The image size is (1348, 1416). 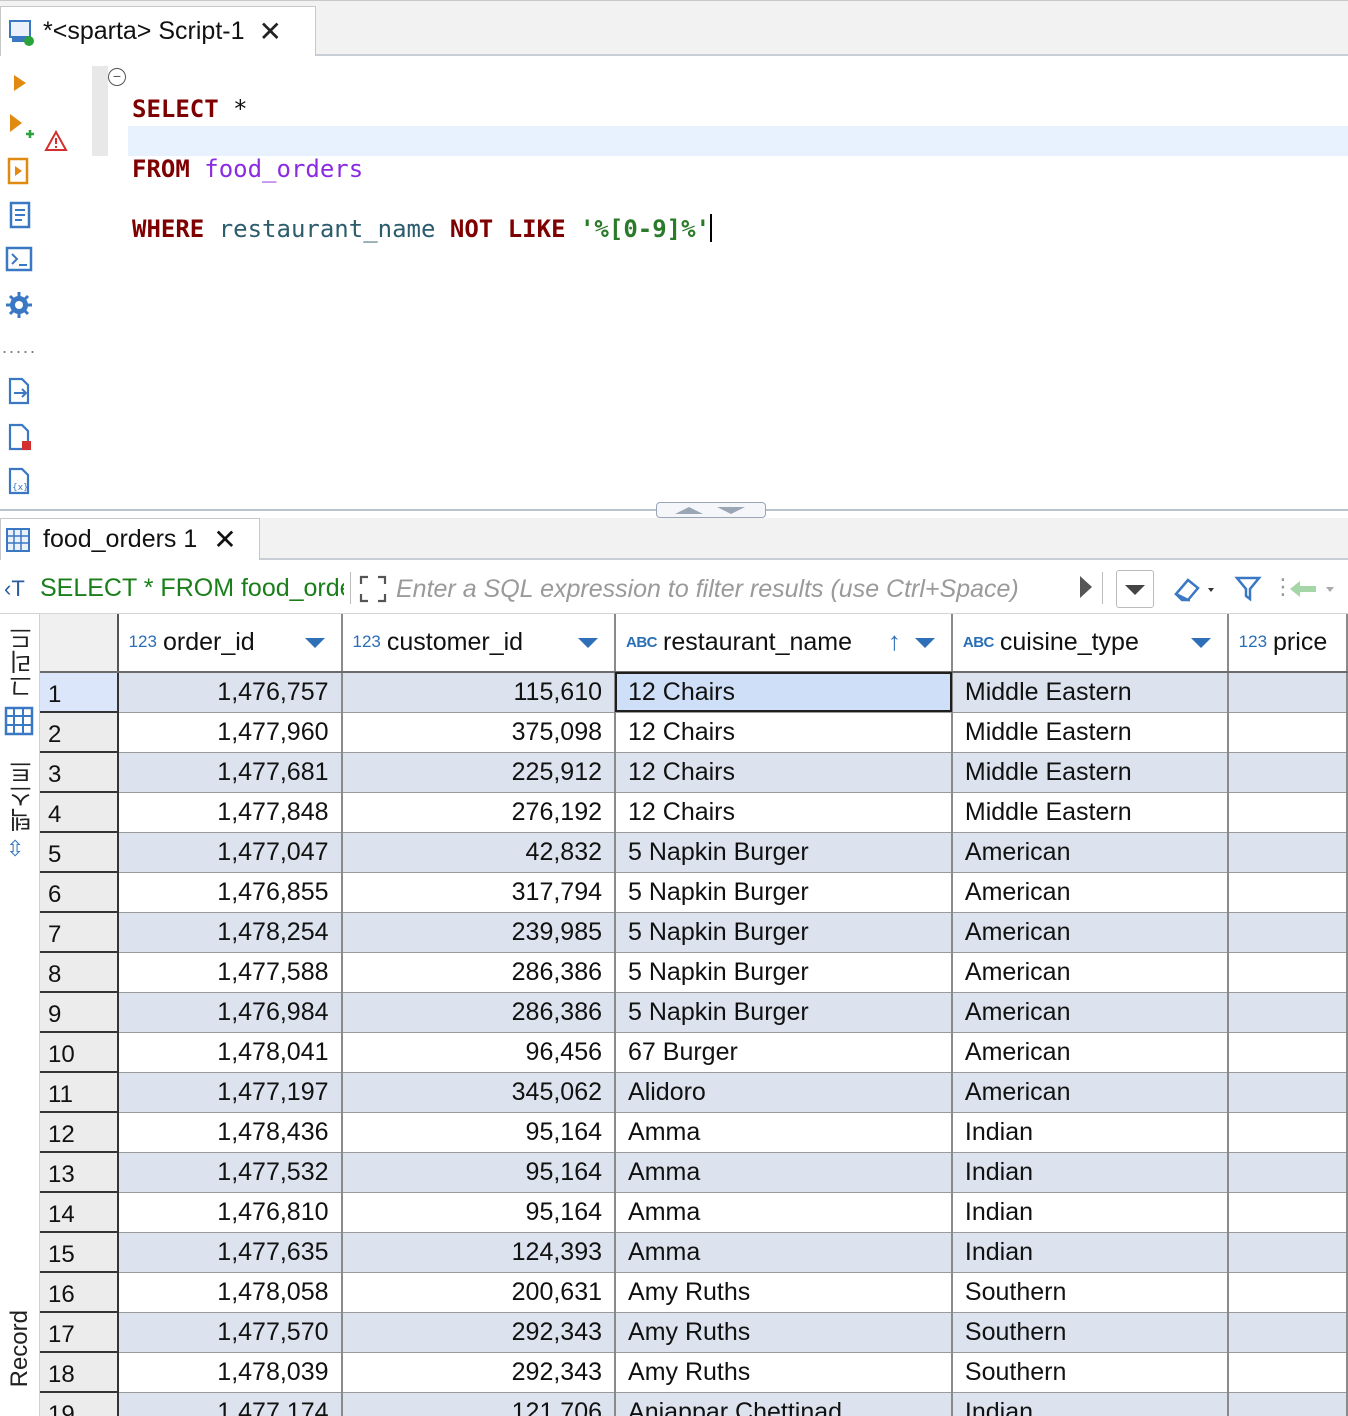 I want to click on cell-cuisine-type: Middle Eastern, so click(x=1090, y=772).